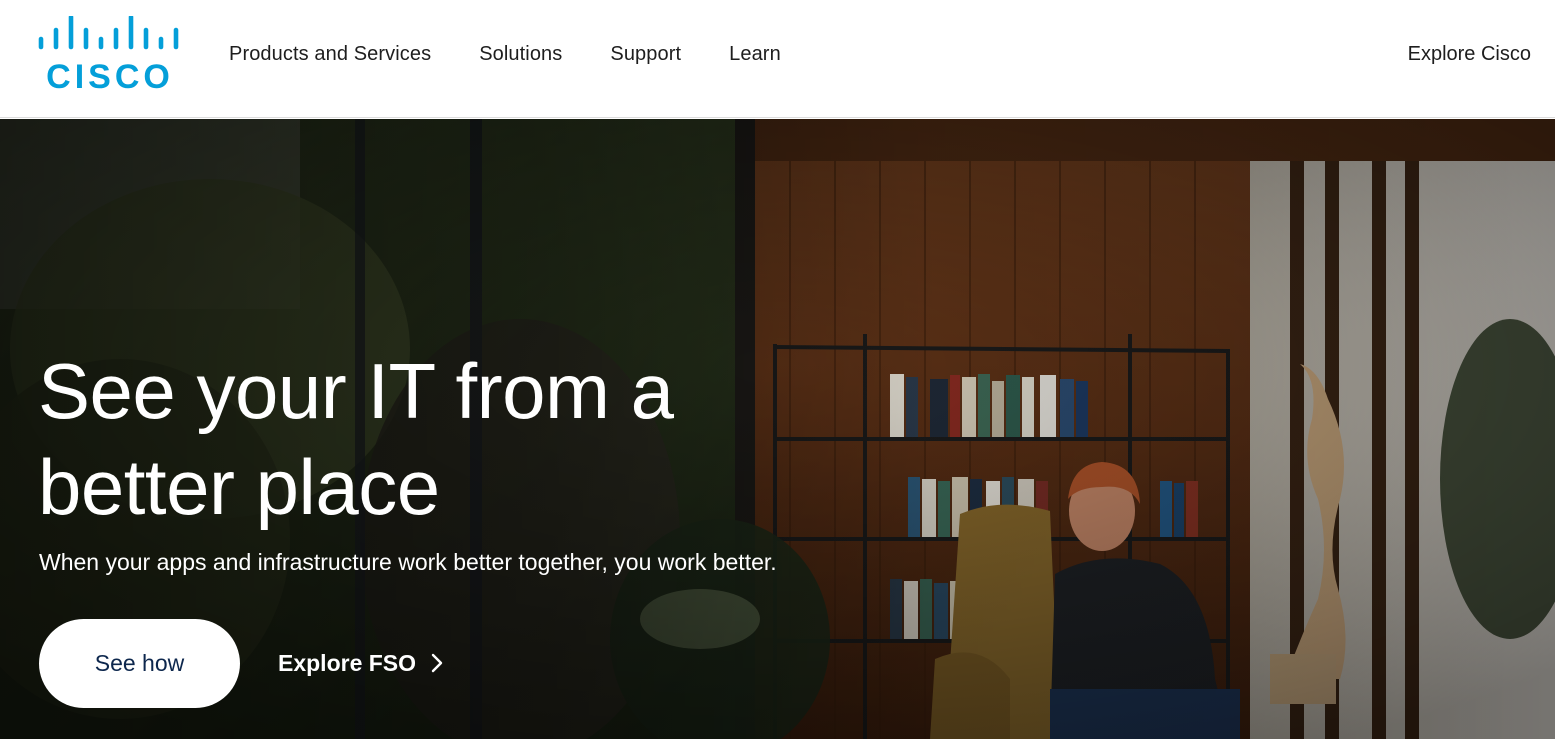 This screenshot has width=1555, height=739. I want to click on explore-cisco-link: Explore Cisco, so click(1469, 54).